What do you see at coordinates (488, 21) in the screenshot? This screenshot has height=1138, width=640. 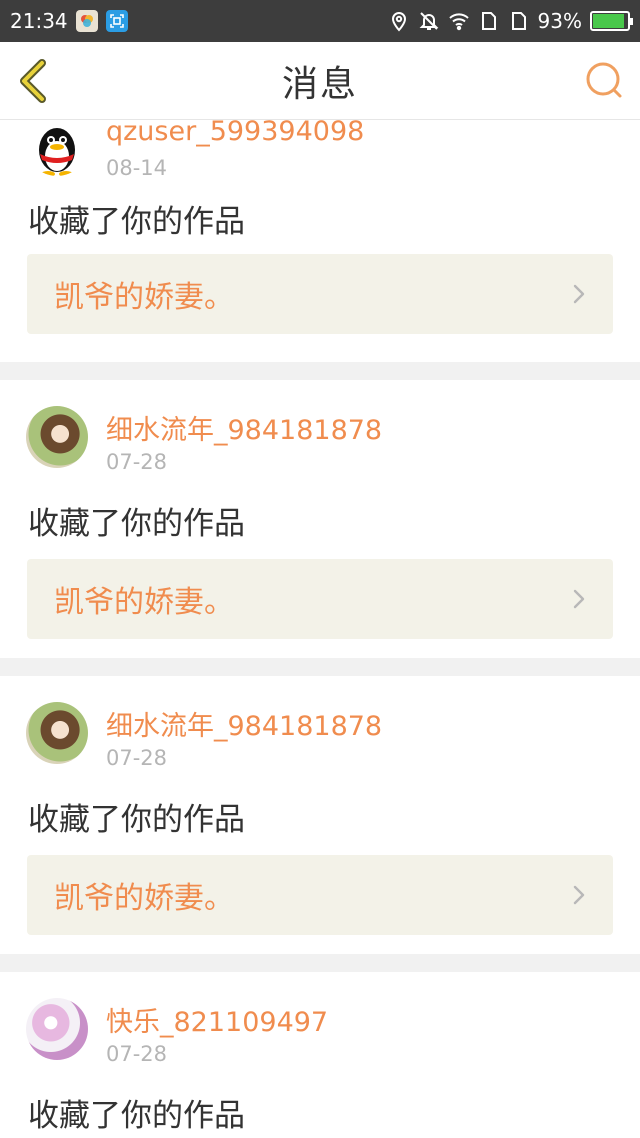 I see `sim1-signal-icon` at bounding box center [488, 21].